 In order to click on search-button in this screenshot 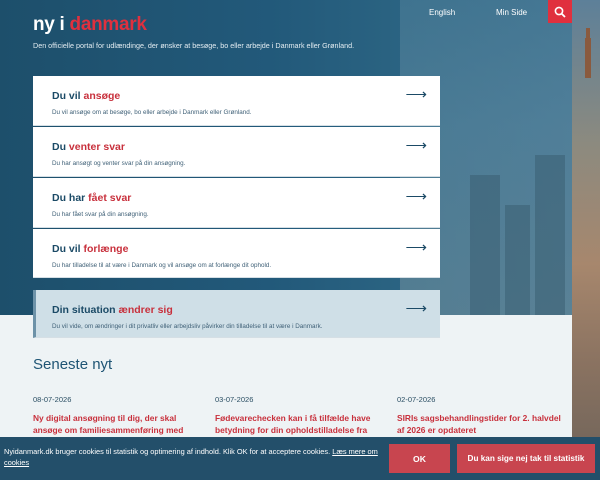, I will do `click(560, 11)`.